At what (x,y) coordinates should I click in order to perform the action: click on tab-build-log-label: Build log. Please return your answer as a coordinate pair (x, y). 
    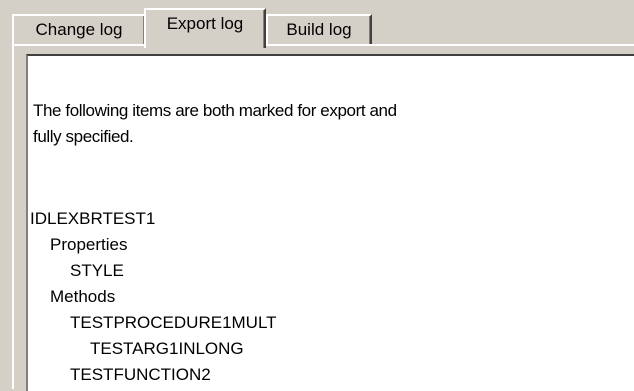
    Looking at the image, I should click on (319, 29).